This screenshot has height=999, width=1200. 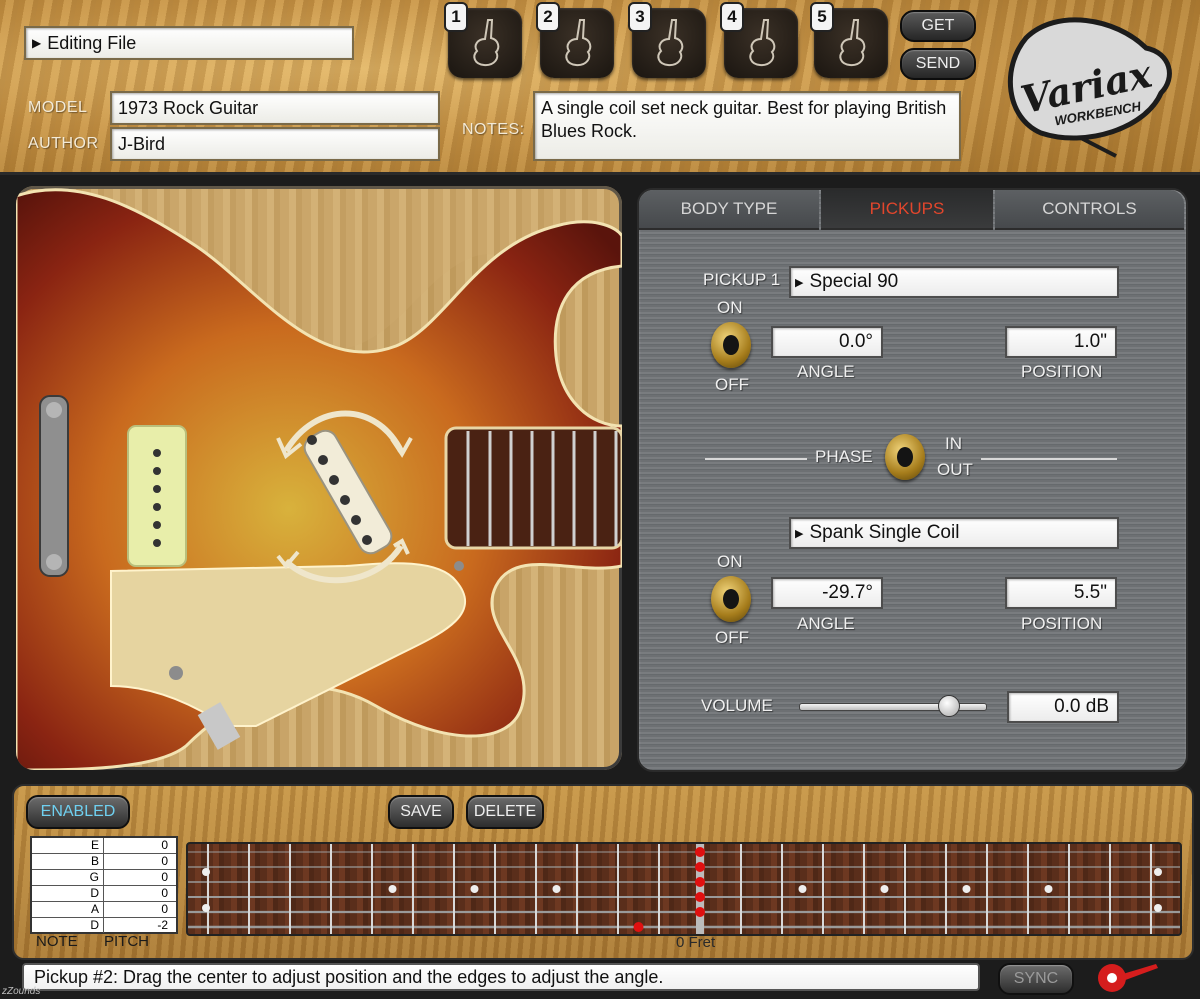 What do you see at coordinates (456, 17) in the screenshot?
I see `preset-number: 1` at bounding box center [456, 17].